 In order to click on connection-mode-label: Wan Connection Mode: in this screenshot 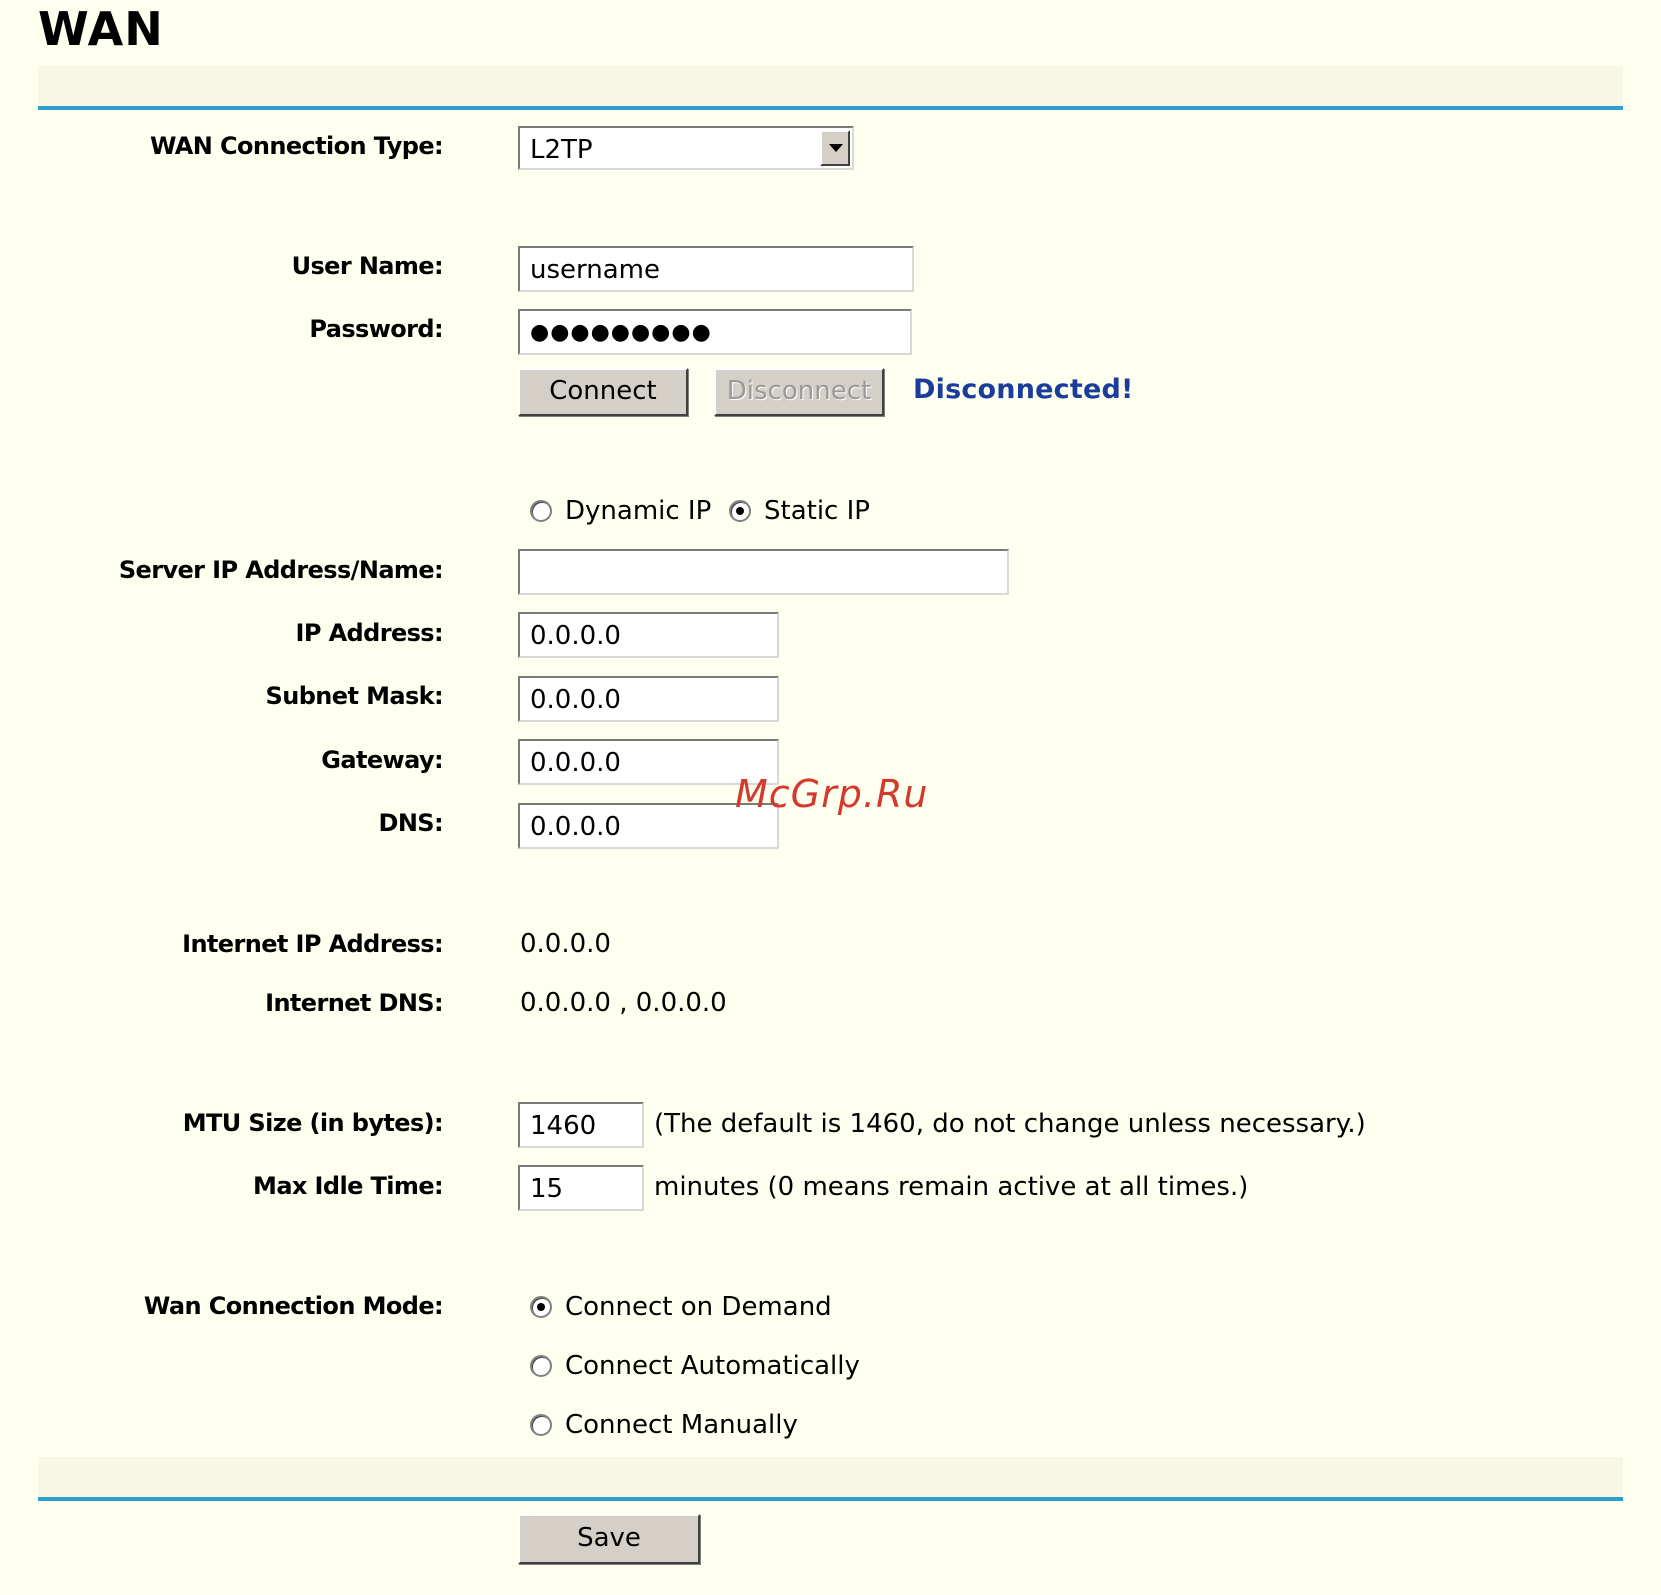, I will do `click(293, 1306)`.